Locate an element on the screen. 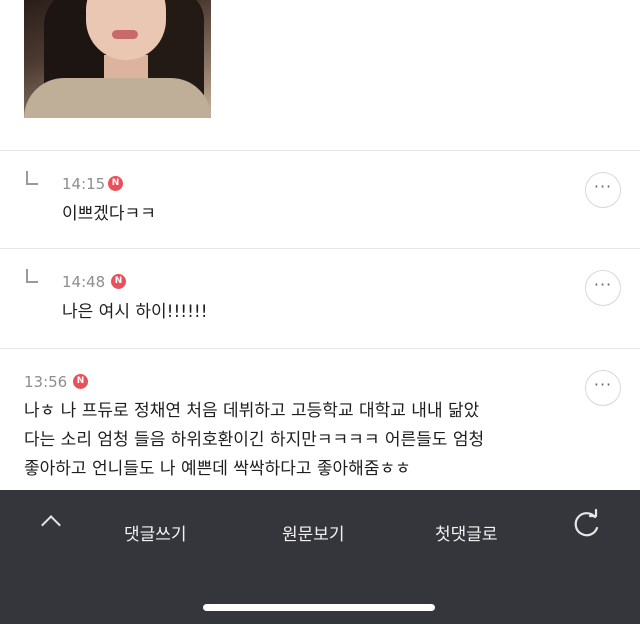 This screenshot has width=640, height=624. comment-time: 13:56 is located at coordinates (46, 382).